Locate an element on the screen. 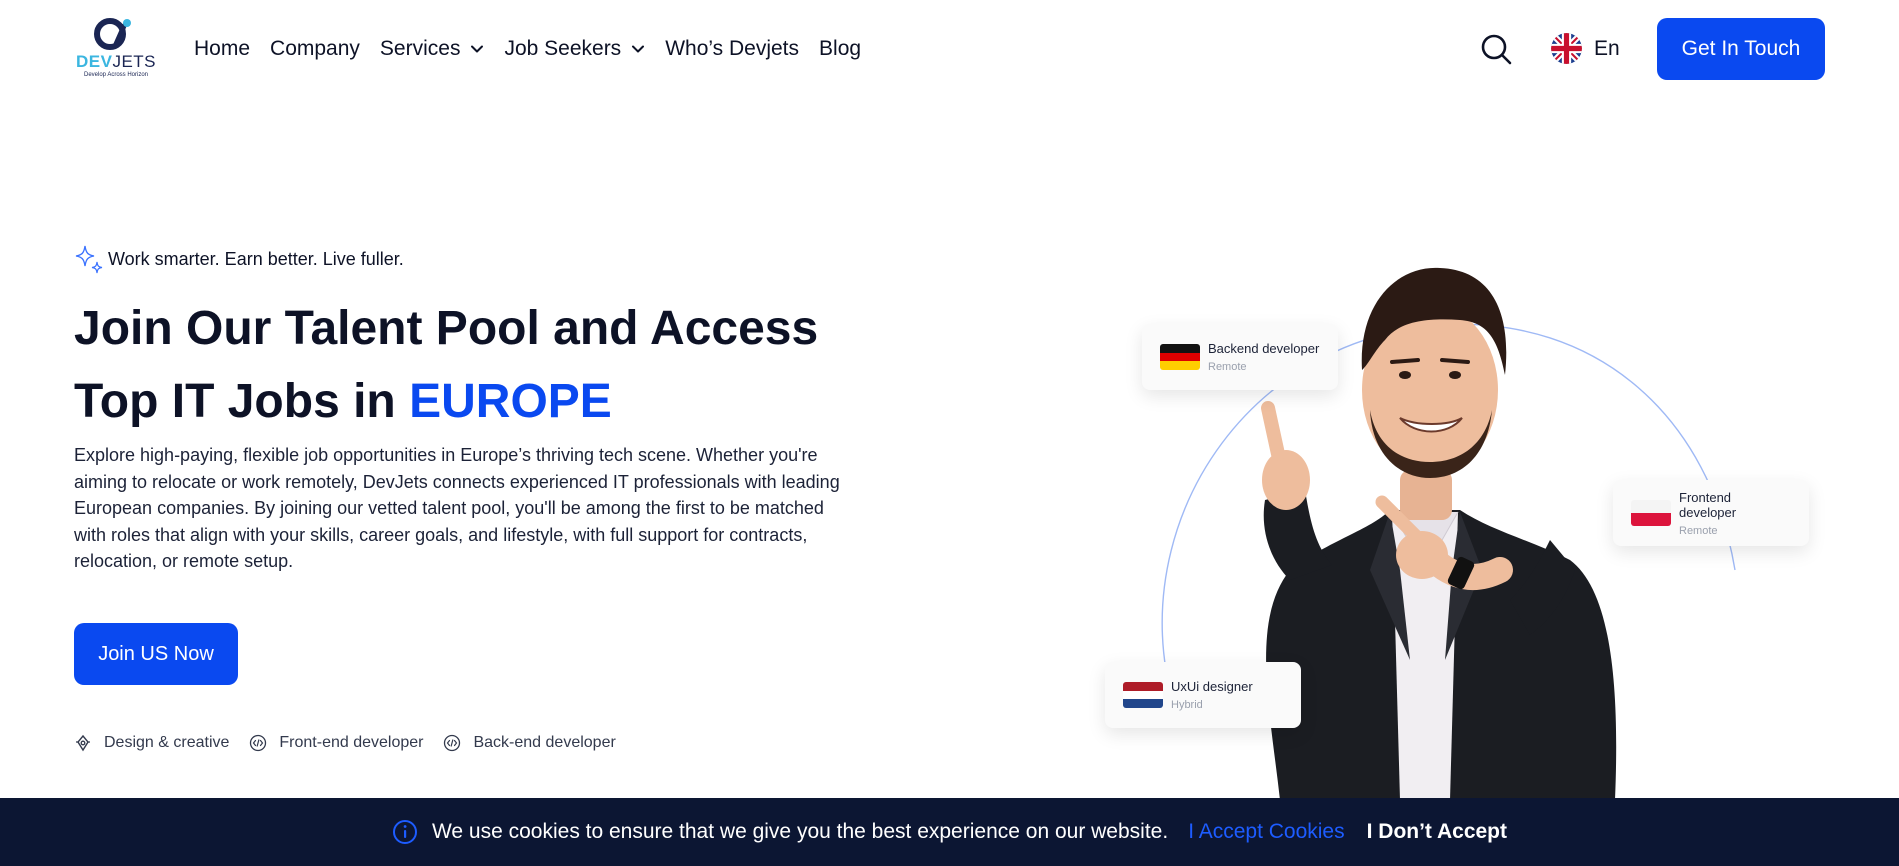  hero-title-line2: Top IT Jobs in is located at coordinates (242, 401).